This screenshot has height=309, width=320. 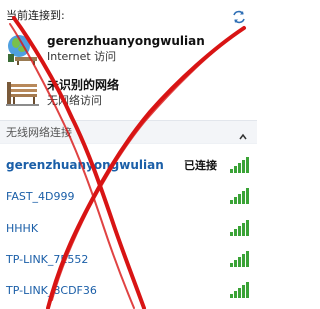 I want to click on wifi-name: FAST_4D999, so click(x=40, y=196).